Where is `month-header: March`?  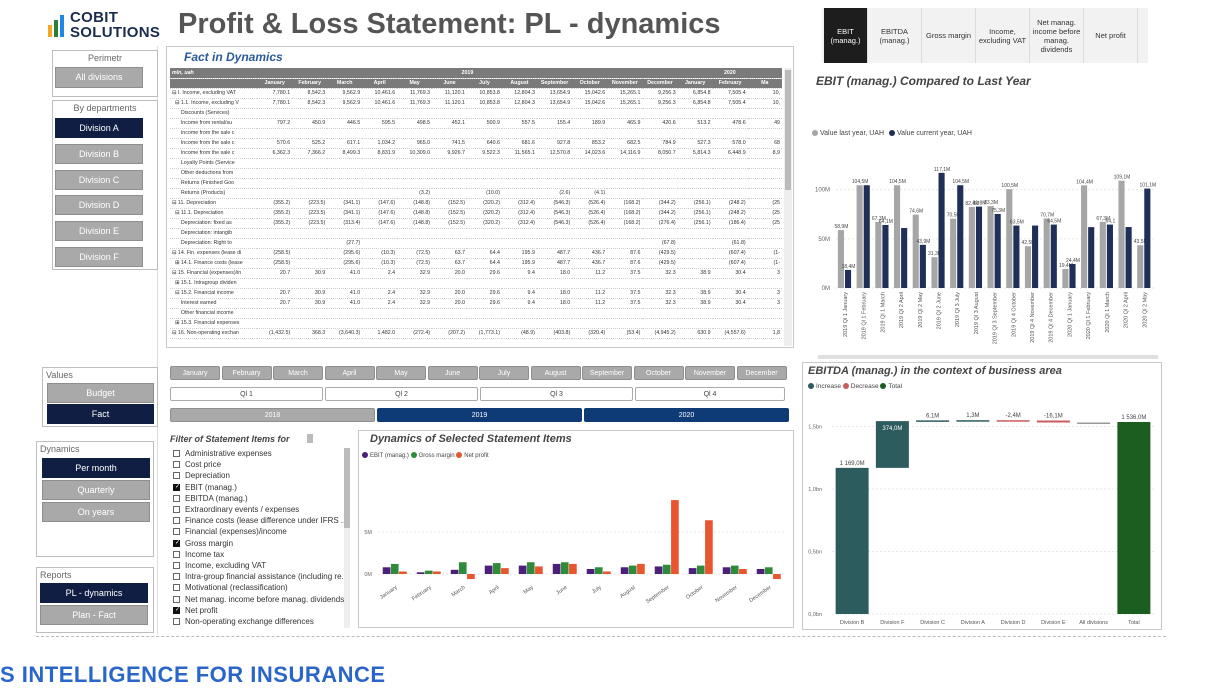
month-header: March is located at coordinates (345, 83).